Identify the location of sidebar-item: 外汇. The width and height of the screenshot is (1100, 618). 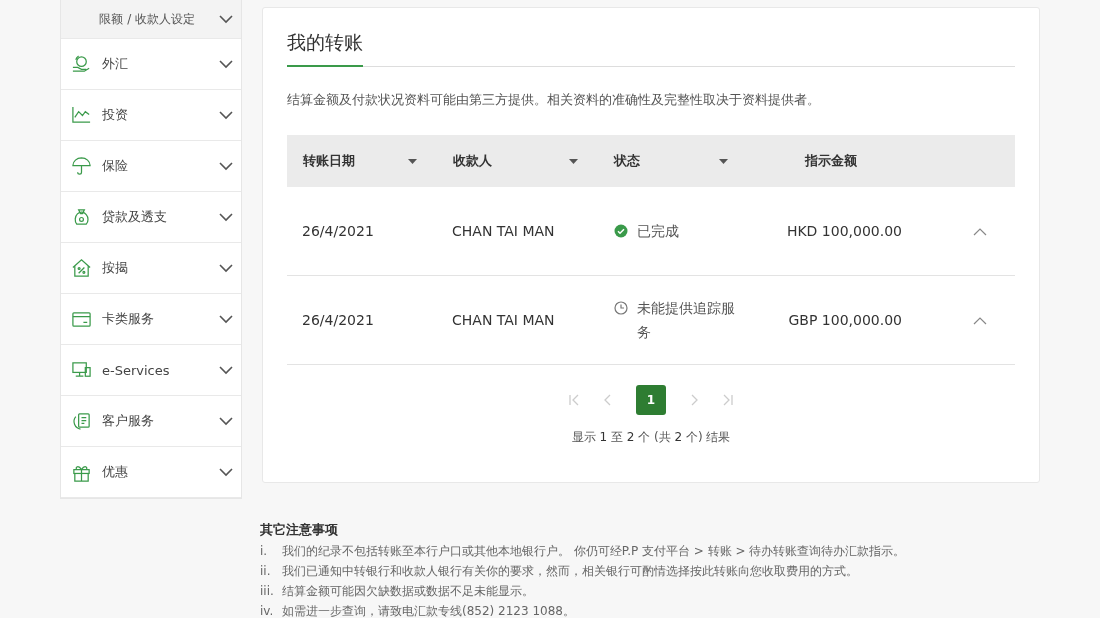
(151, 64).